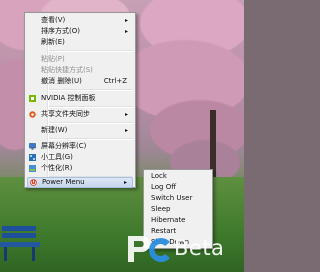  Describe the element at coordinates (80, 114) in the screenshot. I see `menu-item-shared-folder-sync: 共享文件夹同步 ▸` at that location.